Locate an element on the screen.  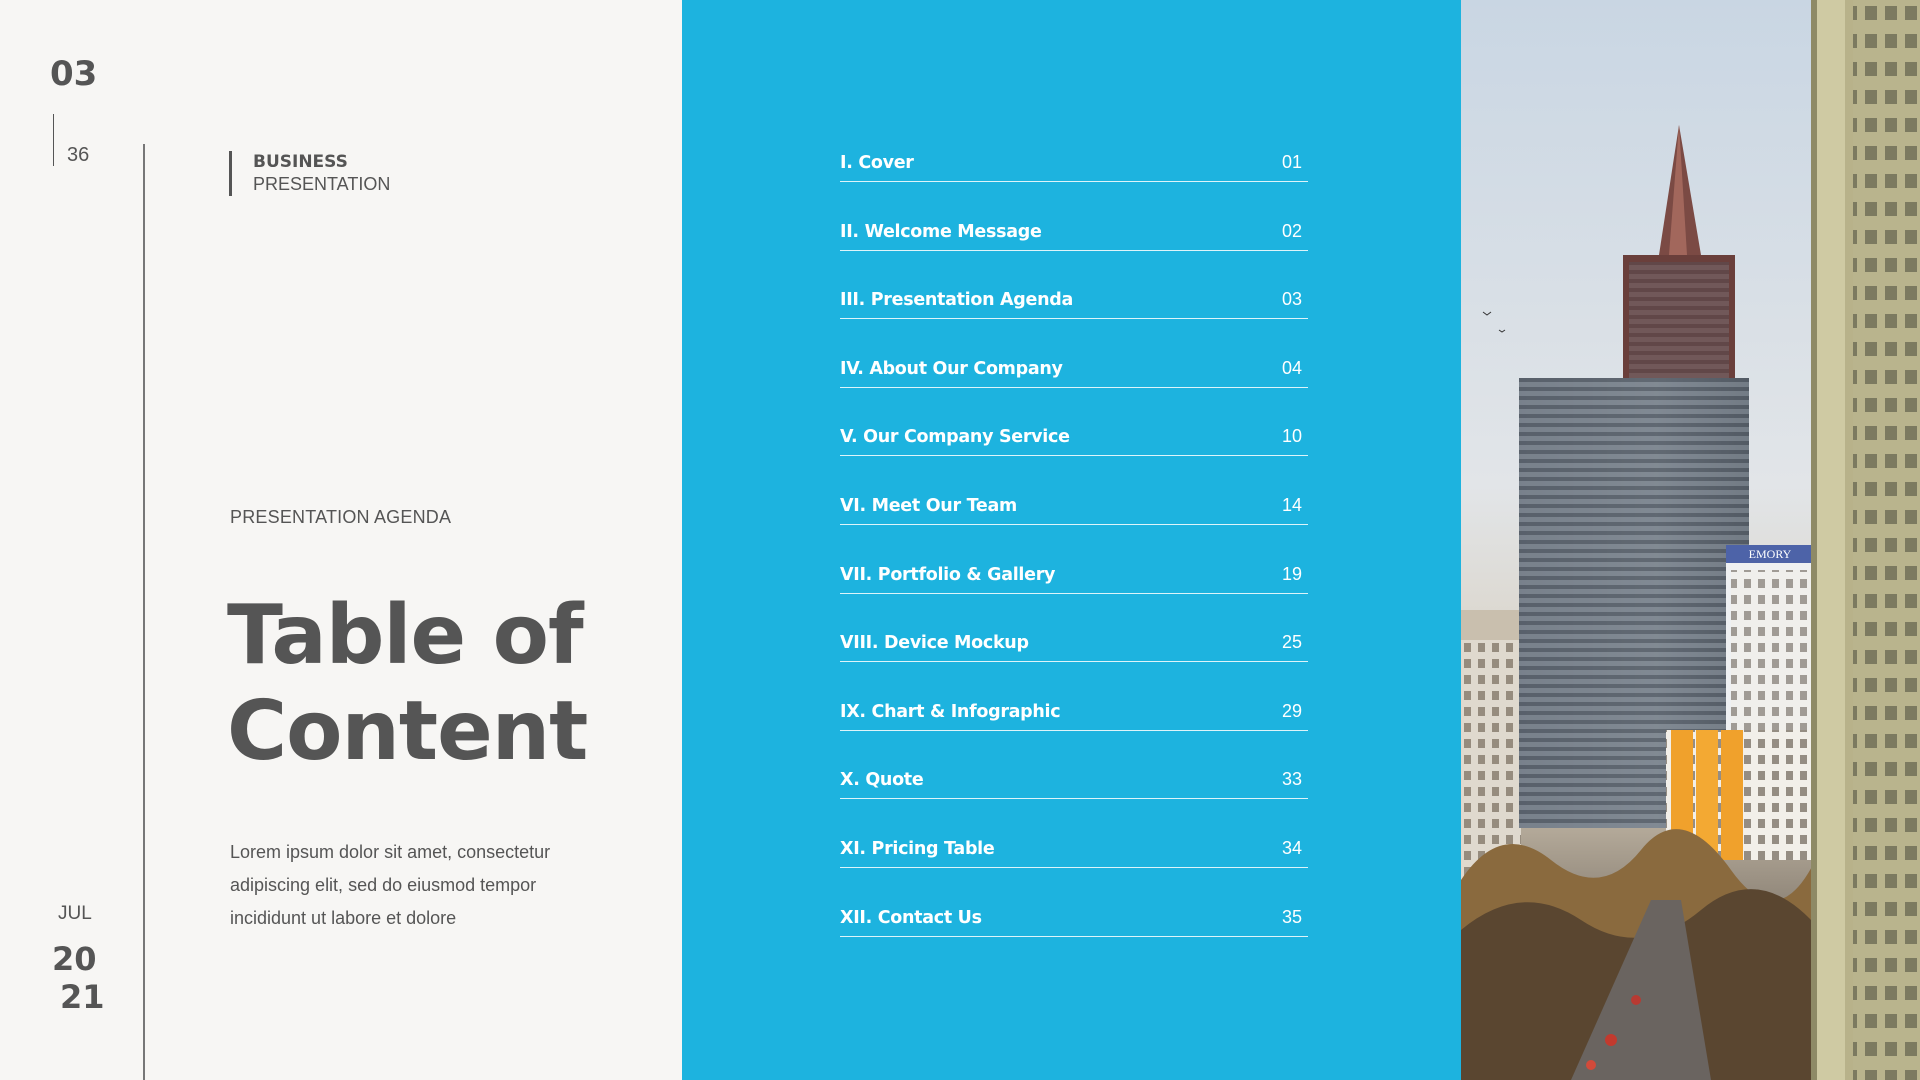
toc-item-label: II. Welcome Message is located at coordinates (941, 231).